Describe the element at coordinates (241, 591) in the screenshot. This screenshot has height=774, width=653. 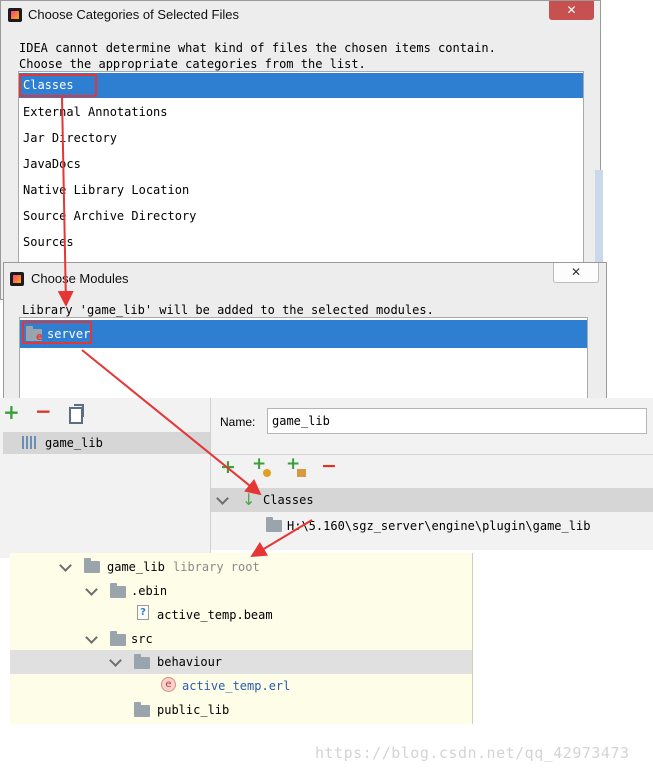
I see `tree-row-ebin: .ebin` at that location.